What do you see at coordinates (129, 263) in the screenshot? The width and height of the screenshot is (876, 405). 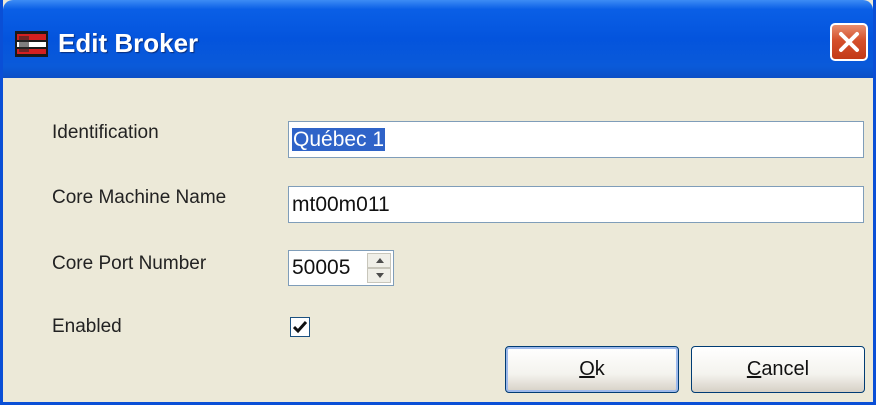 I see `core-port-number-label: Core Port Number` at bounding box center [129, 263].